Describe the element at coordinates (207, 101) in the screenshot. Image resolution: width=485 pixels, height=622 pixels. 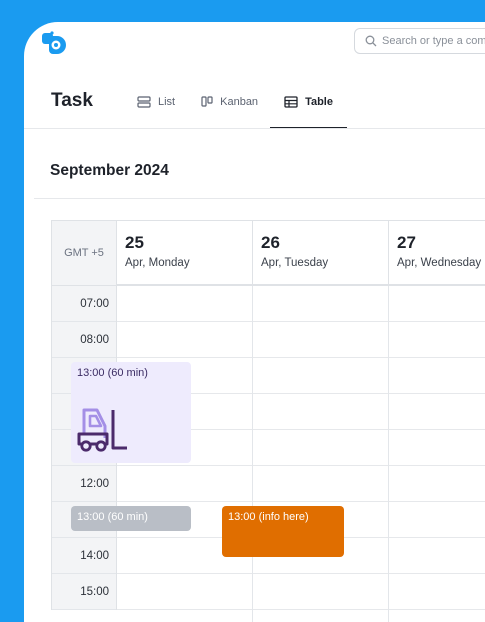
I see `kanban-icon` at that location.